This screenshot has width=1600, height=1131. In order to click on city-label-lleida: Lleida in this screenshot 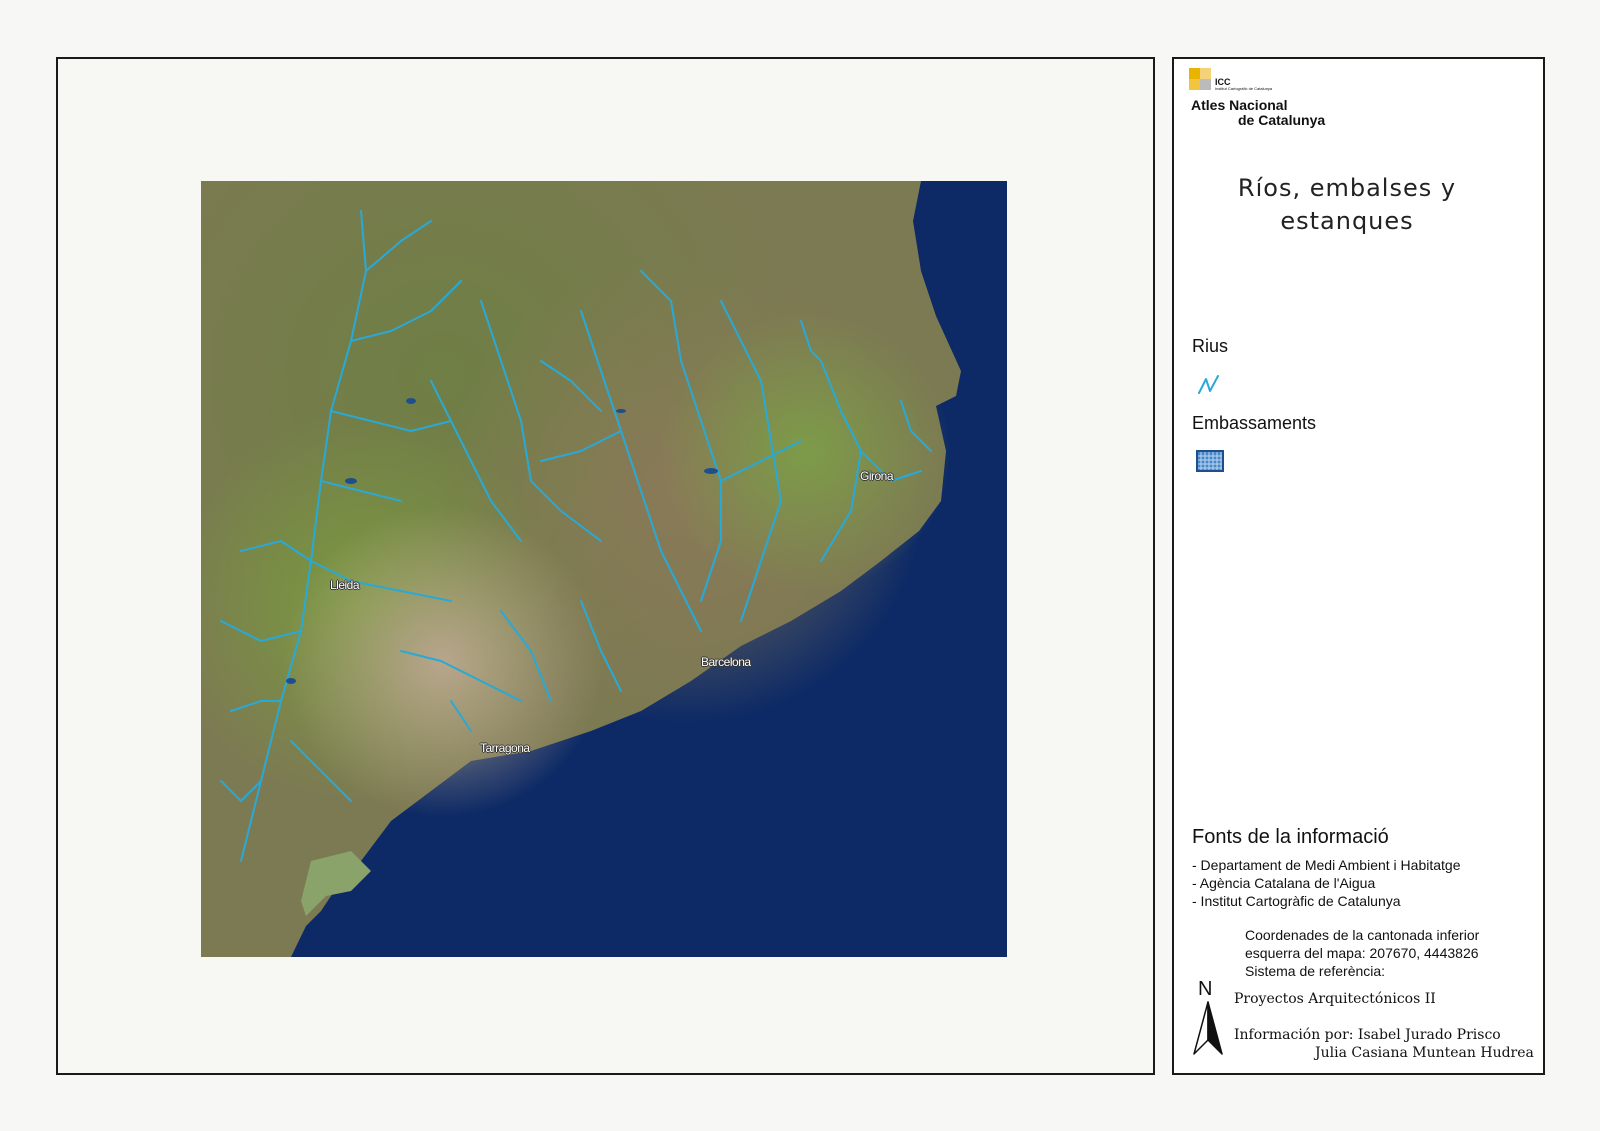, I will do `click(345, 585)`.